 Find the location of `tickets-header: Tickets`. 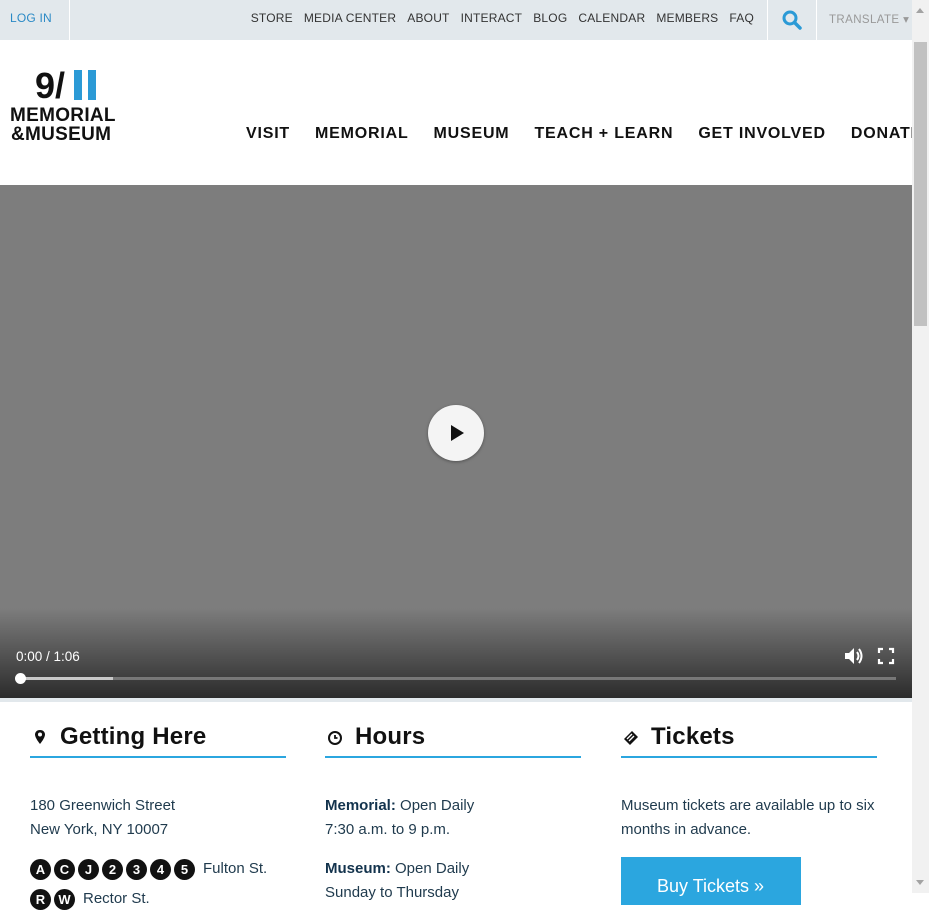

tickets-header: Tickets is located at coordinates (749, 738).